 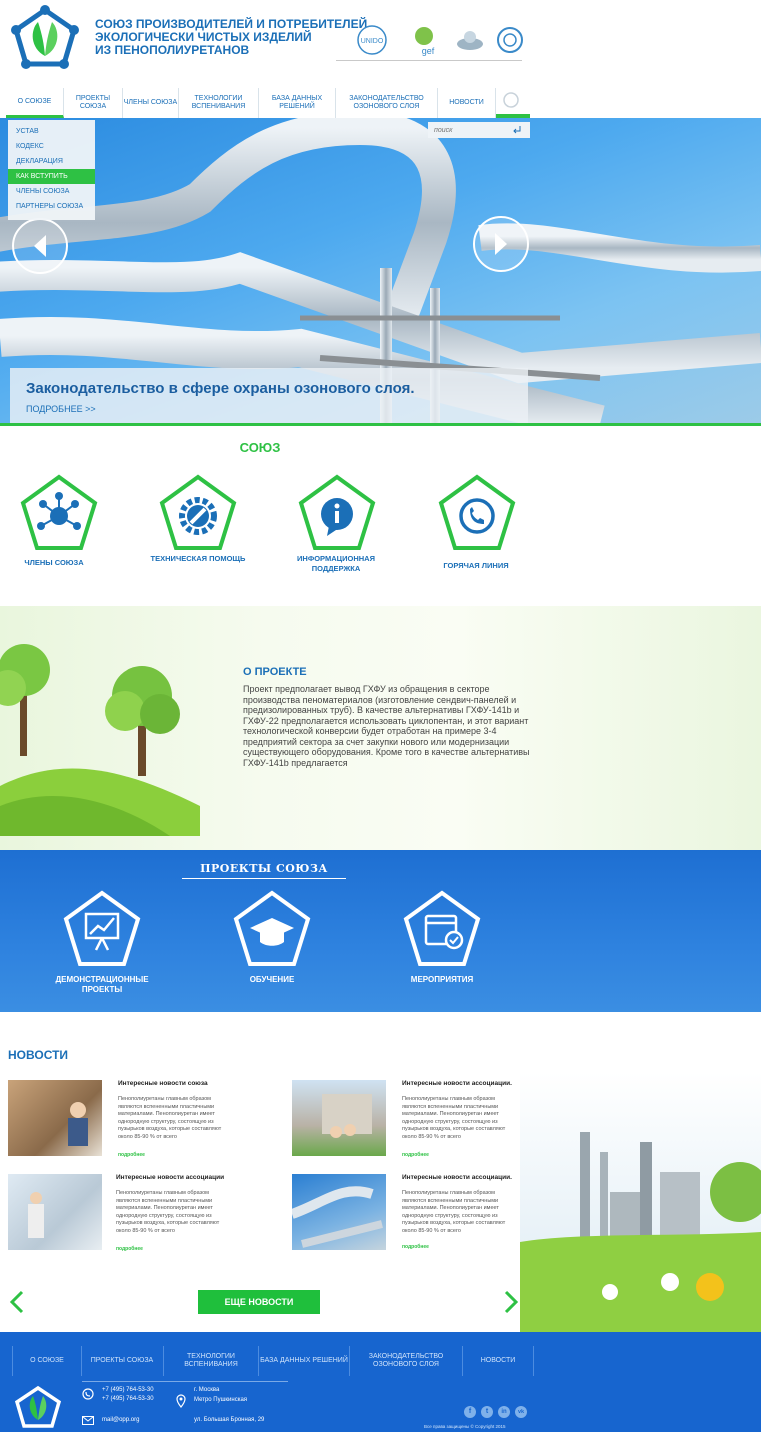 I want to click on protocol-logo, so click(x=510, y=40).